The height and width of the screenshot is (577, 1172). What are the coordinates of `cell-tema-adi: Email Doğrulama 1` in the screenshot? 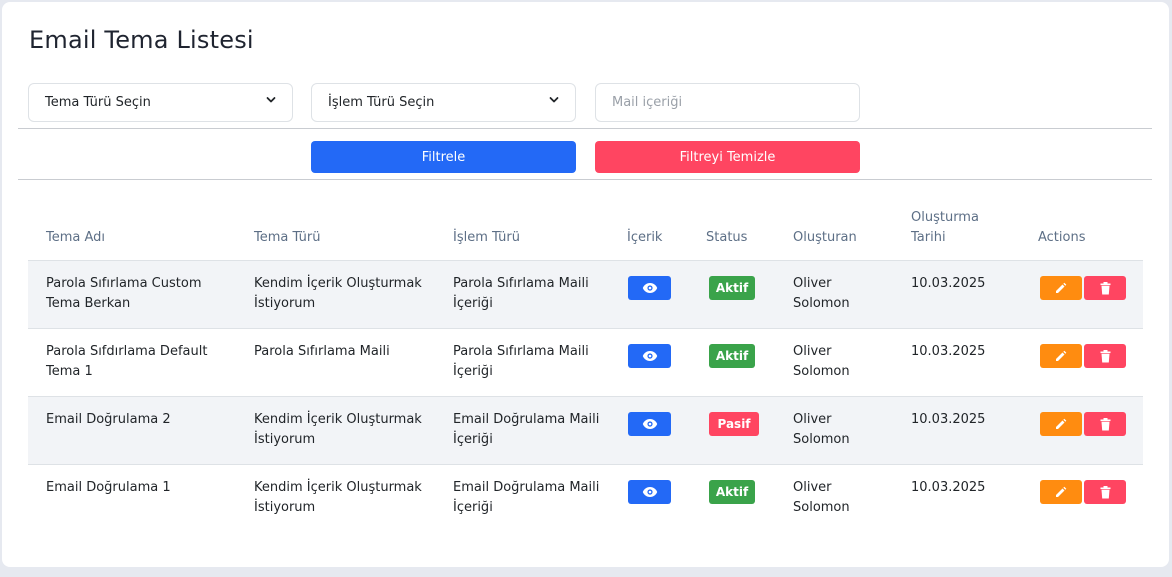 It's located at (108, 487).